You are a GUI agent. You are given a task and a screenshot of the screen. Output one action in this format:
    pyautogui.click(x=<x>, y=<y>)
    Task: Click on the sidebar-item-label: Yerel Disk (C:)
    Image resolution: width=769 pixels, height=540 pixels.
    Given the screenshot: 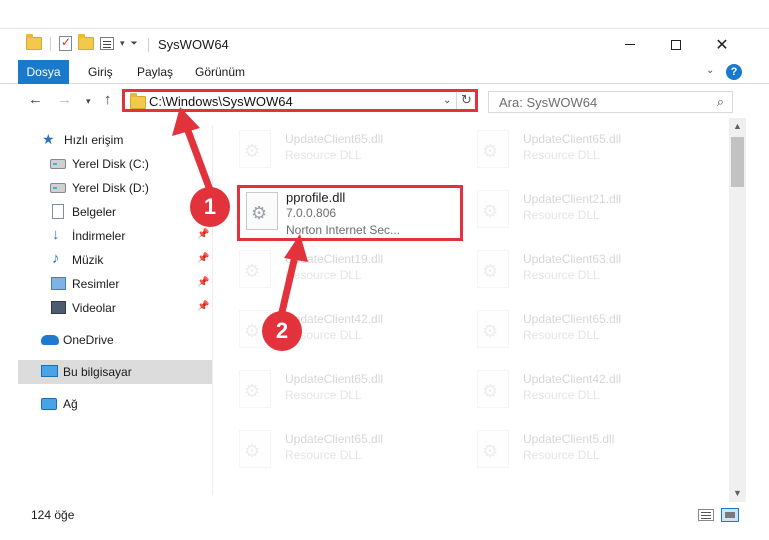 What is the action you would take?
    pyautogui.click(x=110, y=164)
    